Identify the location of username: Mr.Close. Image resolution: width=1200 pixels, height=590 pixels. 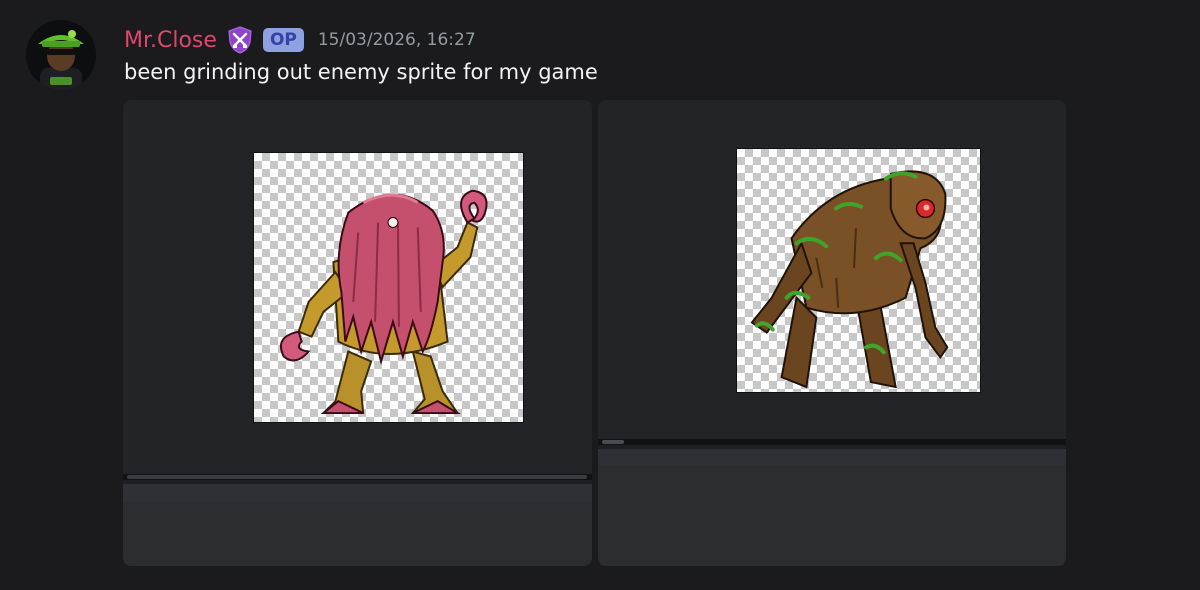
(170, 40).